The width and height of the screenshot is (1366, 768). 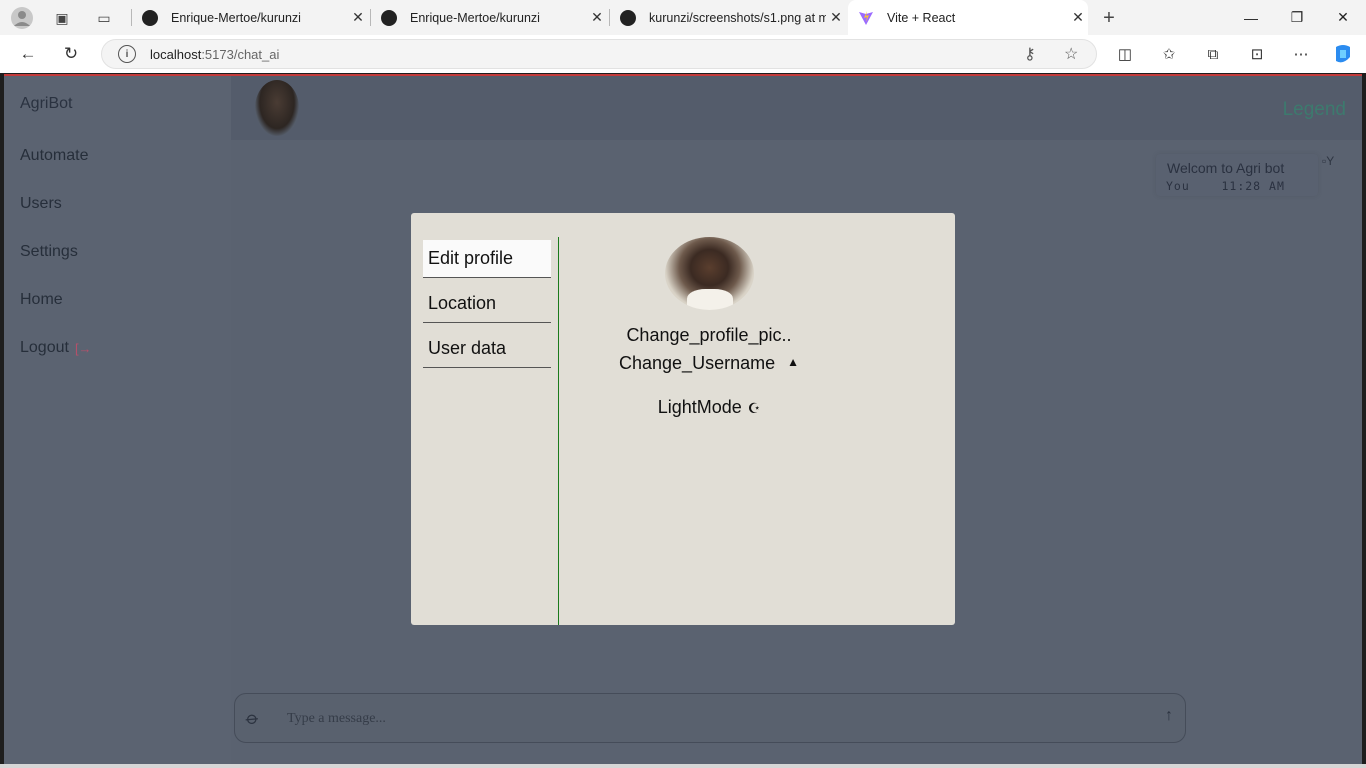 What do you see at coordinates (683, 766) in the screenshot?
I see `taskbar-edge` at bounding box center [683, 766].